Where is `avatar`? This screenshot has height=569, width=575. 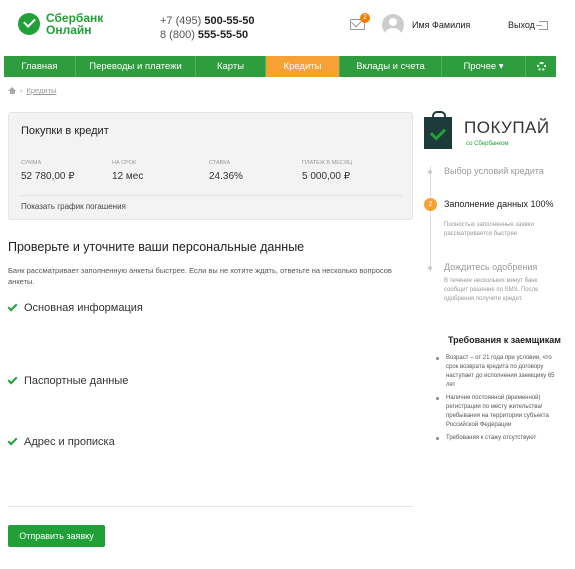
avatar is located at coordinates (393, 25).